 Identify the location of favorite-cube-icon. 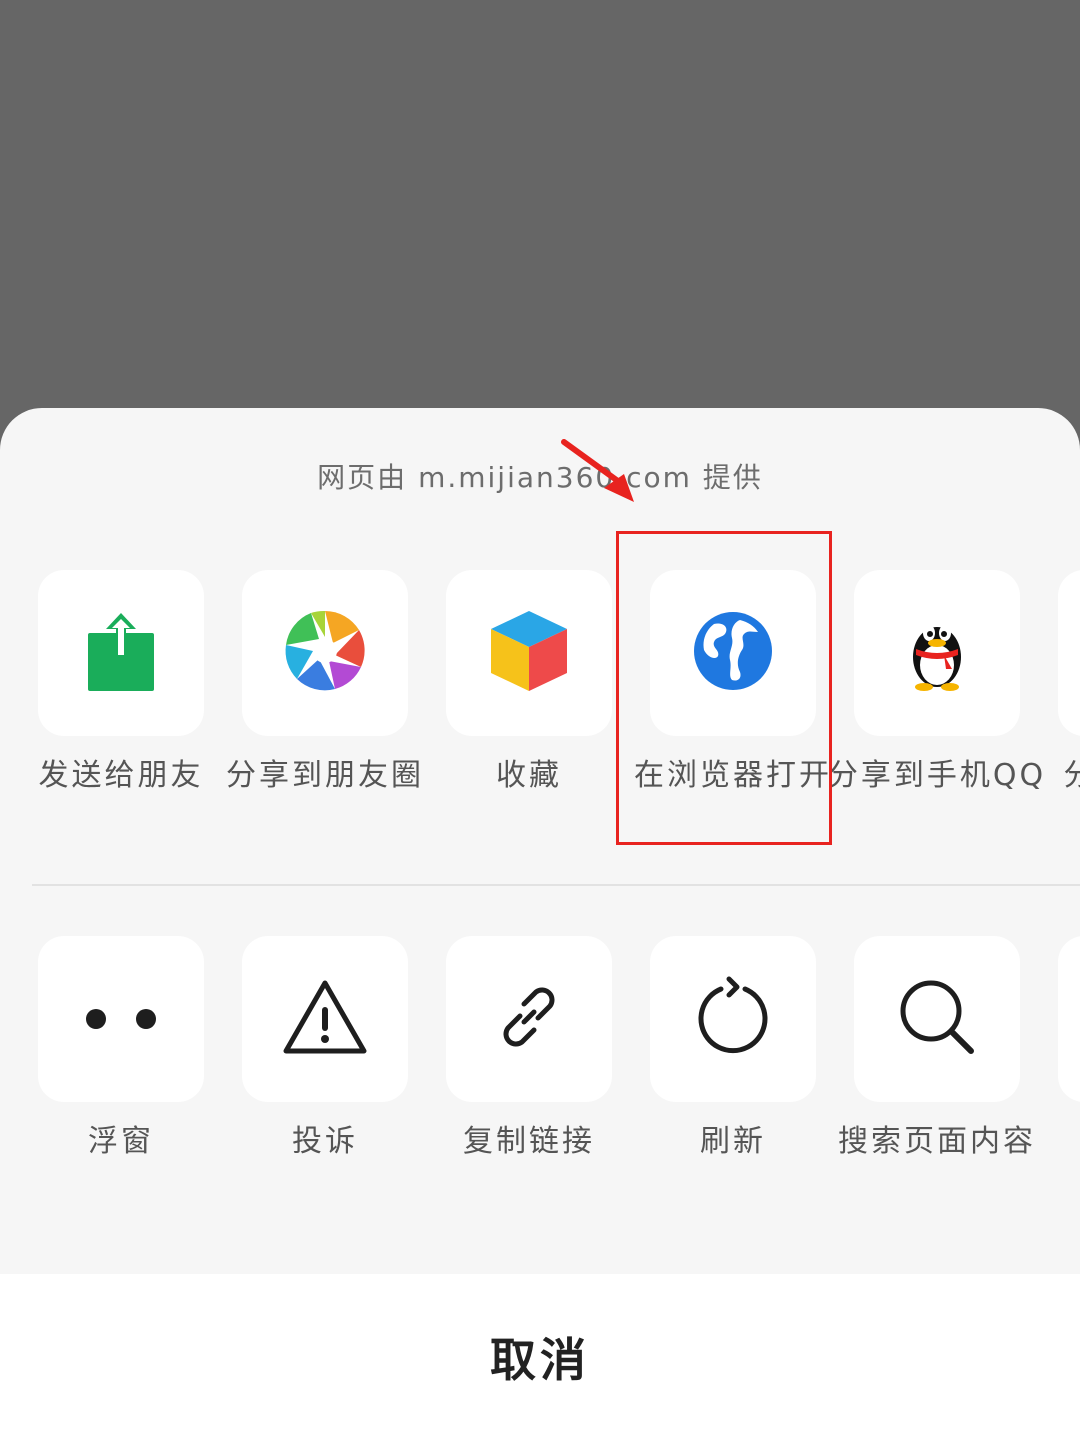
(529, 653).